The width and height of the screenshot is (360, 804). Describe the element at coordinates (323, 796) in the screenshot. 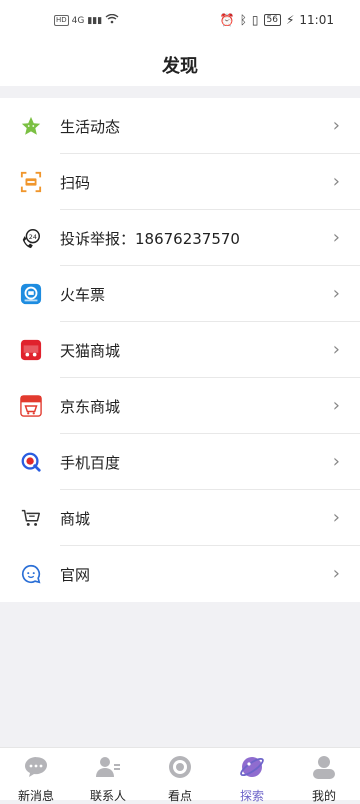

I see `tab-label: 我的` at that location.